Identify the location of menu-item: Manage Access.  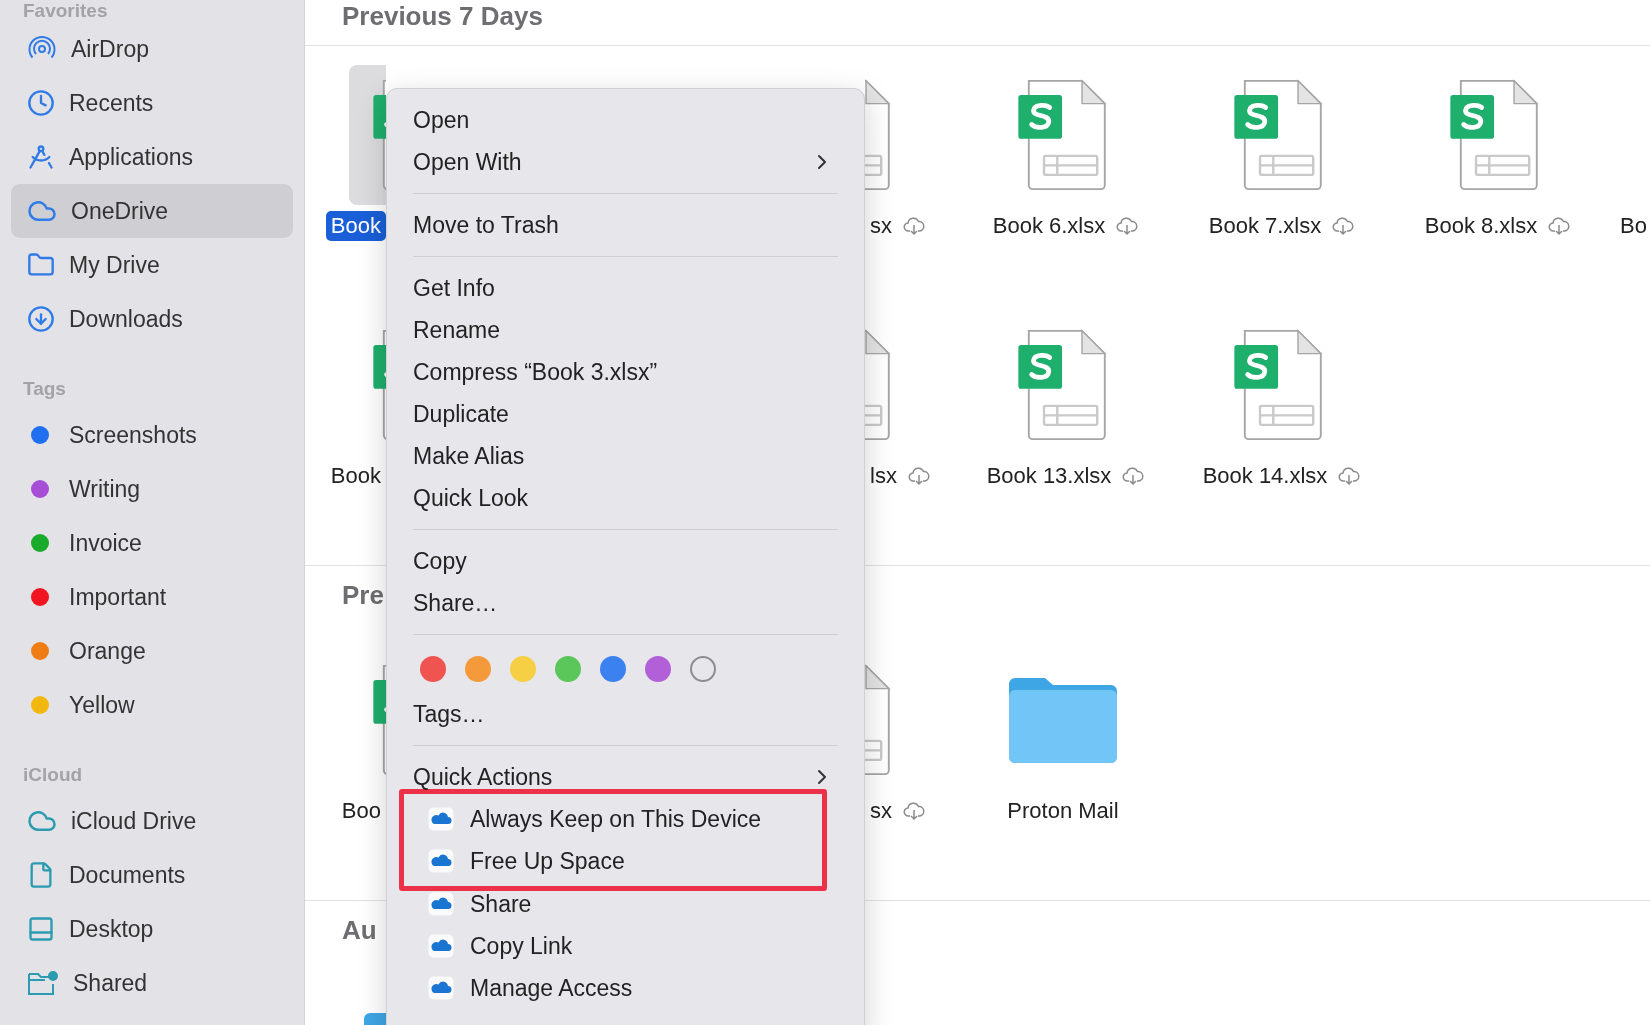
(625, 988).